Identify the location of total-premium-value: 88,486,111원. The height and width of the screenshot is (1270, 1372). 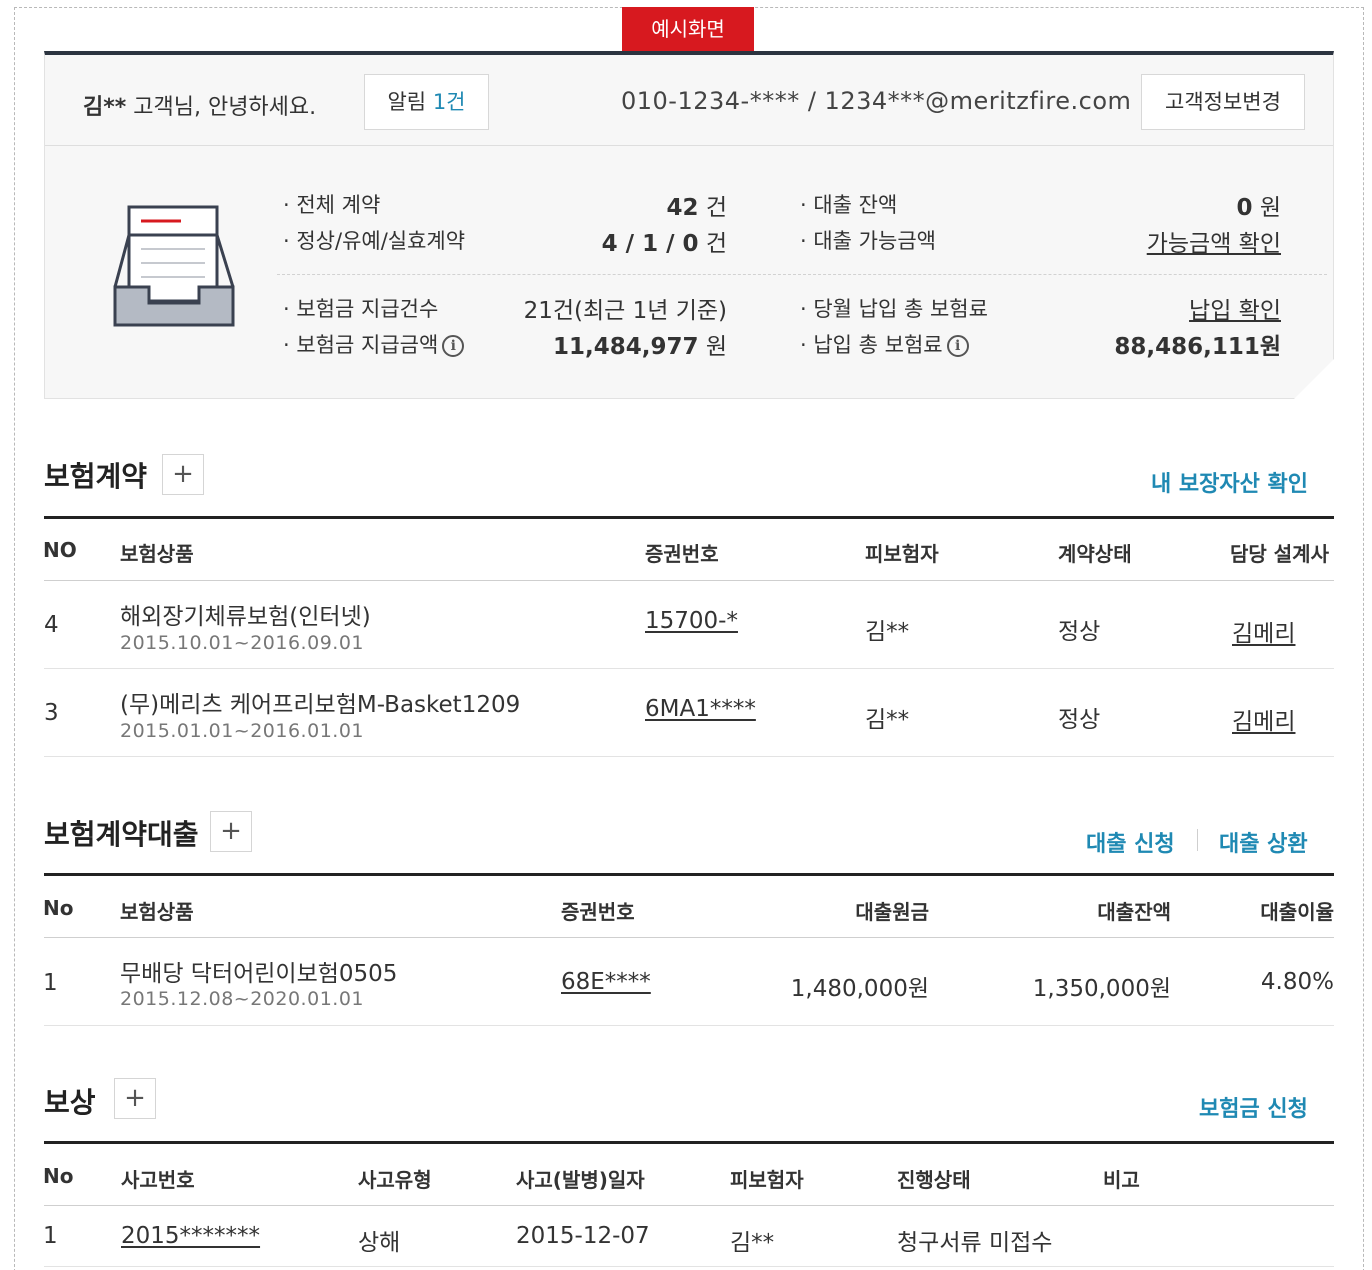
(1197, 347).